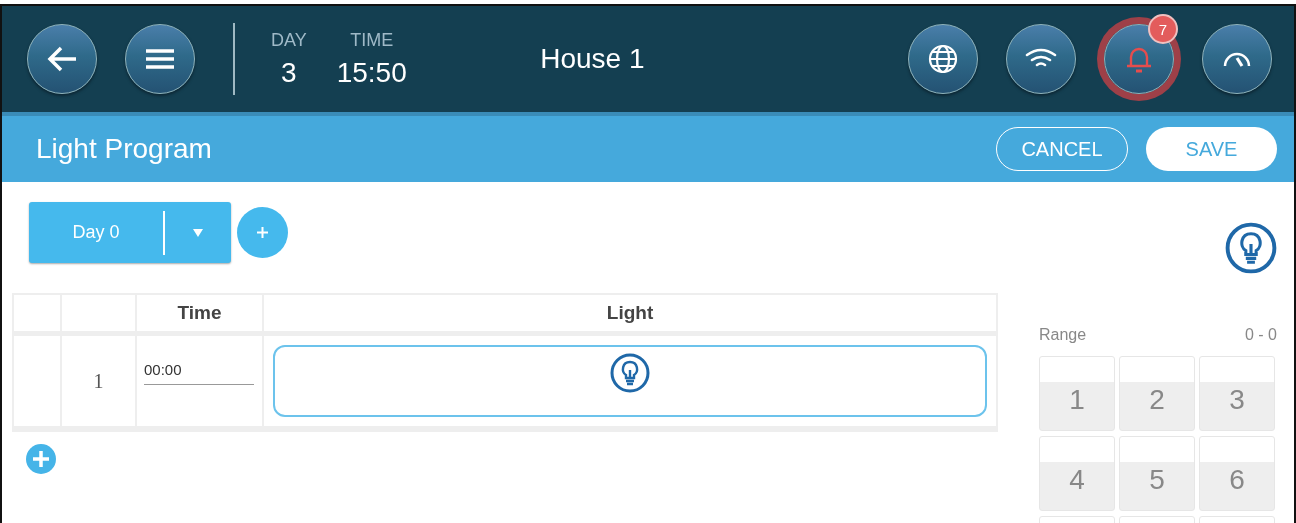  Describe the element at coordinates (124, 149) in the screenshot. I see `page-title: Light Program` at that location.